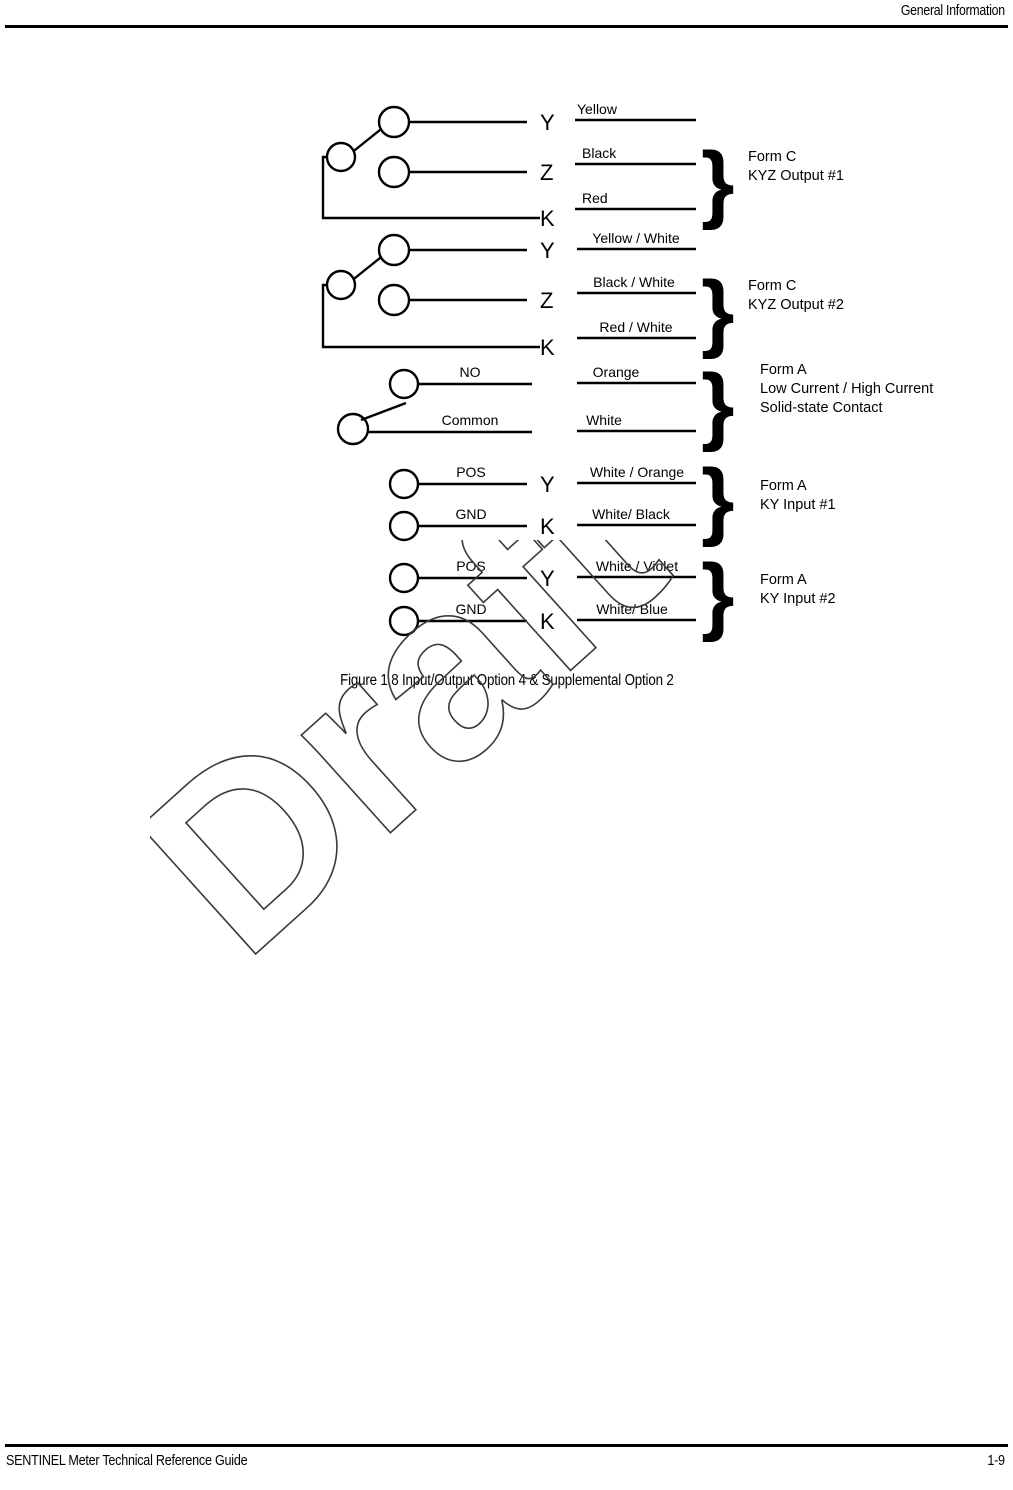 The image size is (1013, 1490). What do you see at coordinates (597, 109) in the screenshot?
I see `wire-color-label: Yellow` at bounding box center [597, 109].